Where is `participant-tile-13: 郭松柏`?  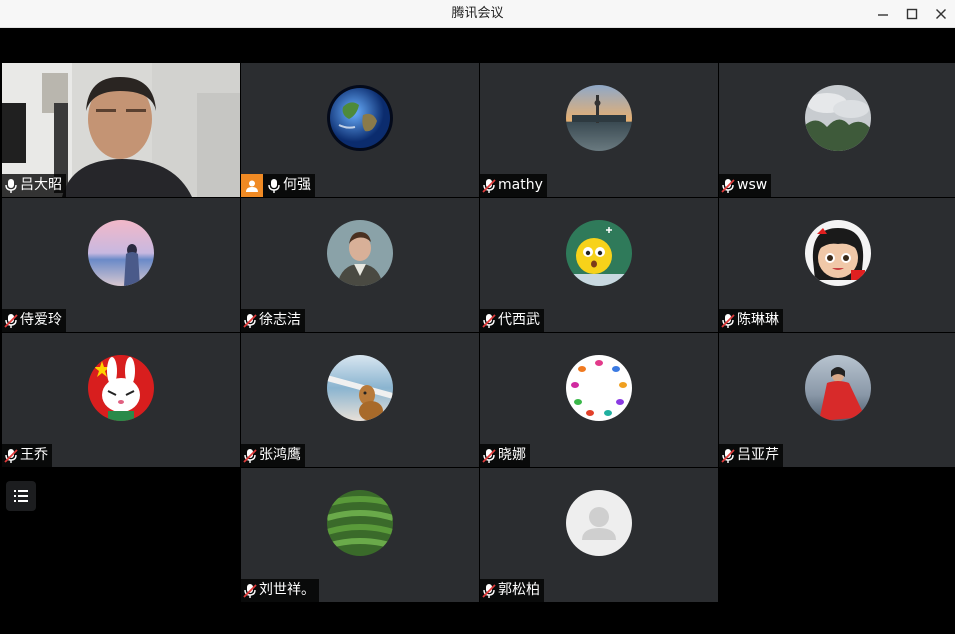 participant-tile-13: 郭松柏 is located at coordinates (599, 535).